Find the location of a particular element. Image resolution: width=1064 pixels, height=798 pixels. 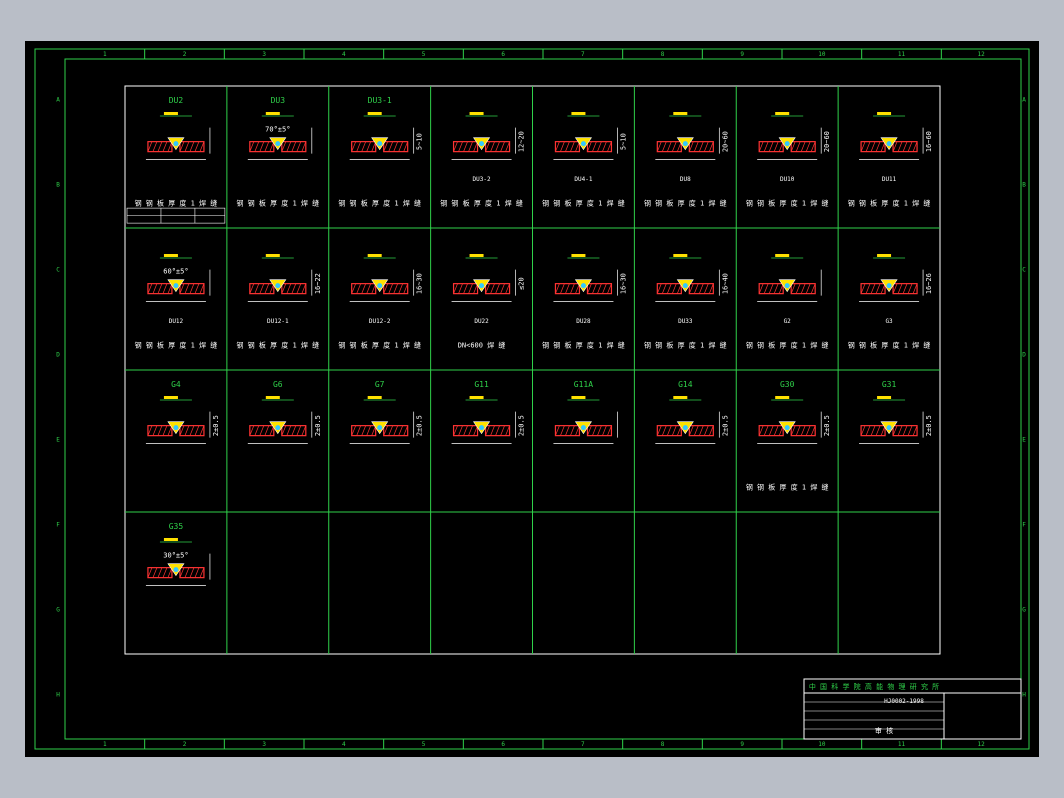

detail-tag: DU10 is located at coordinates (787, 179).